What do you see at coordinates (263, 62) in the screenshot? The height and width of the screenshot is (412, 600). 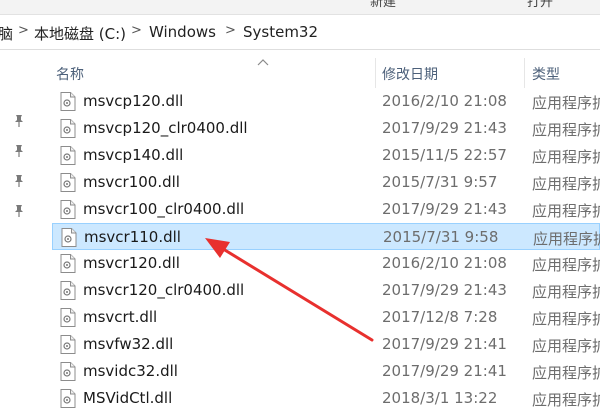 I see `sort-up-icon` at bounding box center [263, 62].